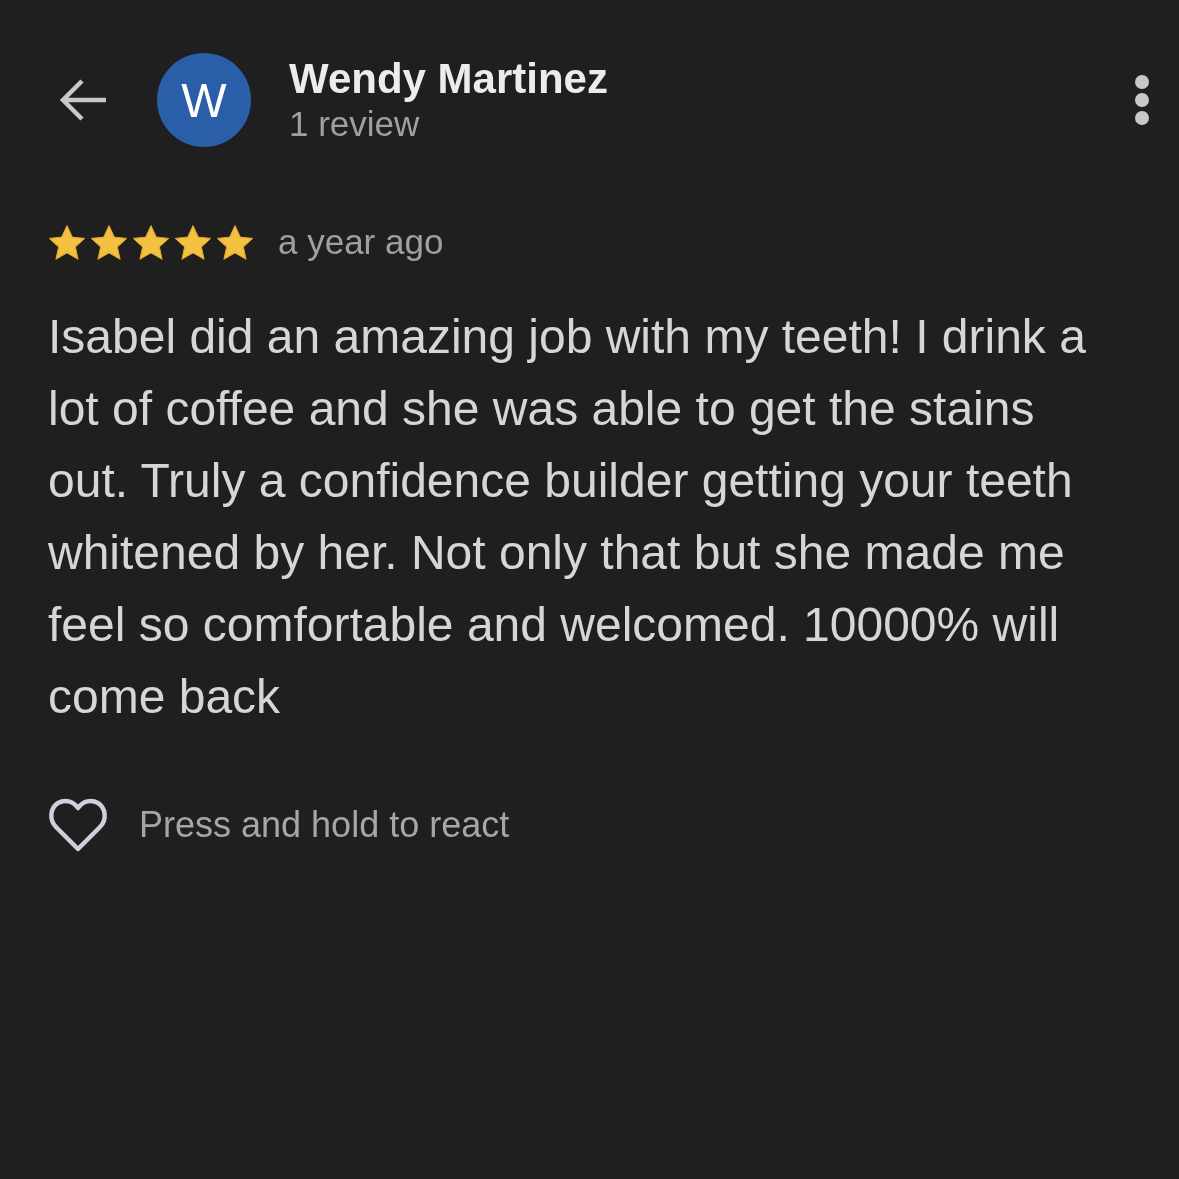 The image size is (1179, 1179). I want to click on reviewer-name: Wendy Martinez, so click(449, 79).